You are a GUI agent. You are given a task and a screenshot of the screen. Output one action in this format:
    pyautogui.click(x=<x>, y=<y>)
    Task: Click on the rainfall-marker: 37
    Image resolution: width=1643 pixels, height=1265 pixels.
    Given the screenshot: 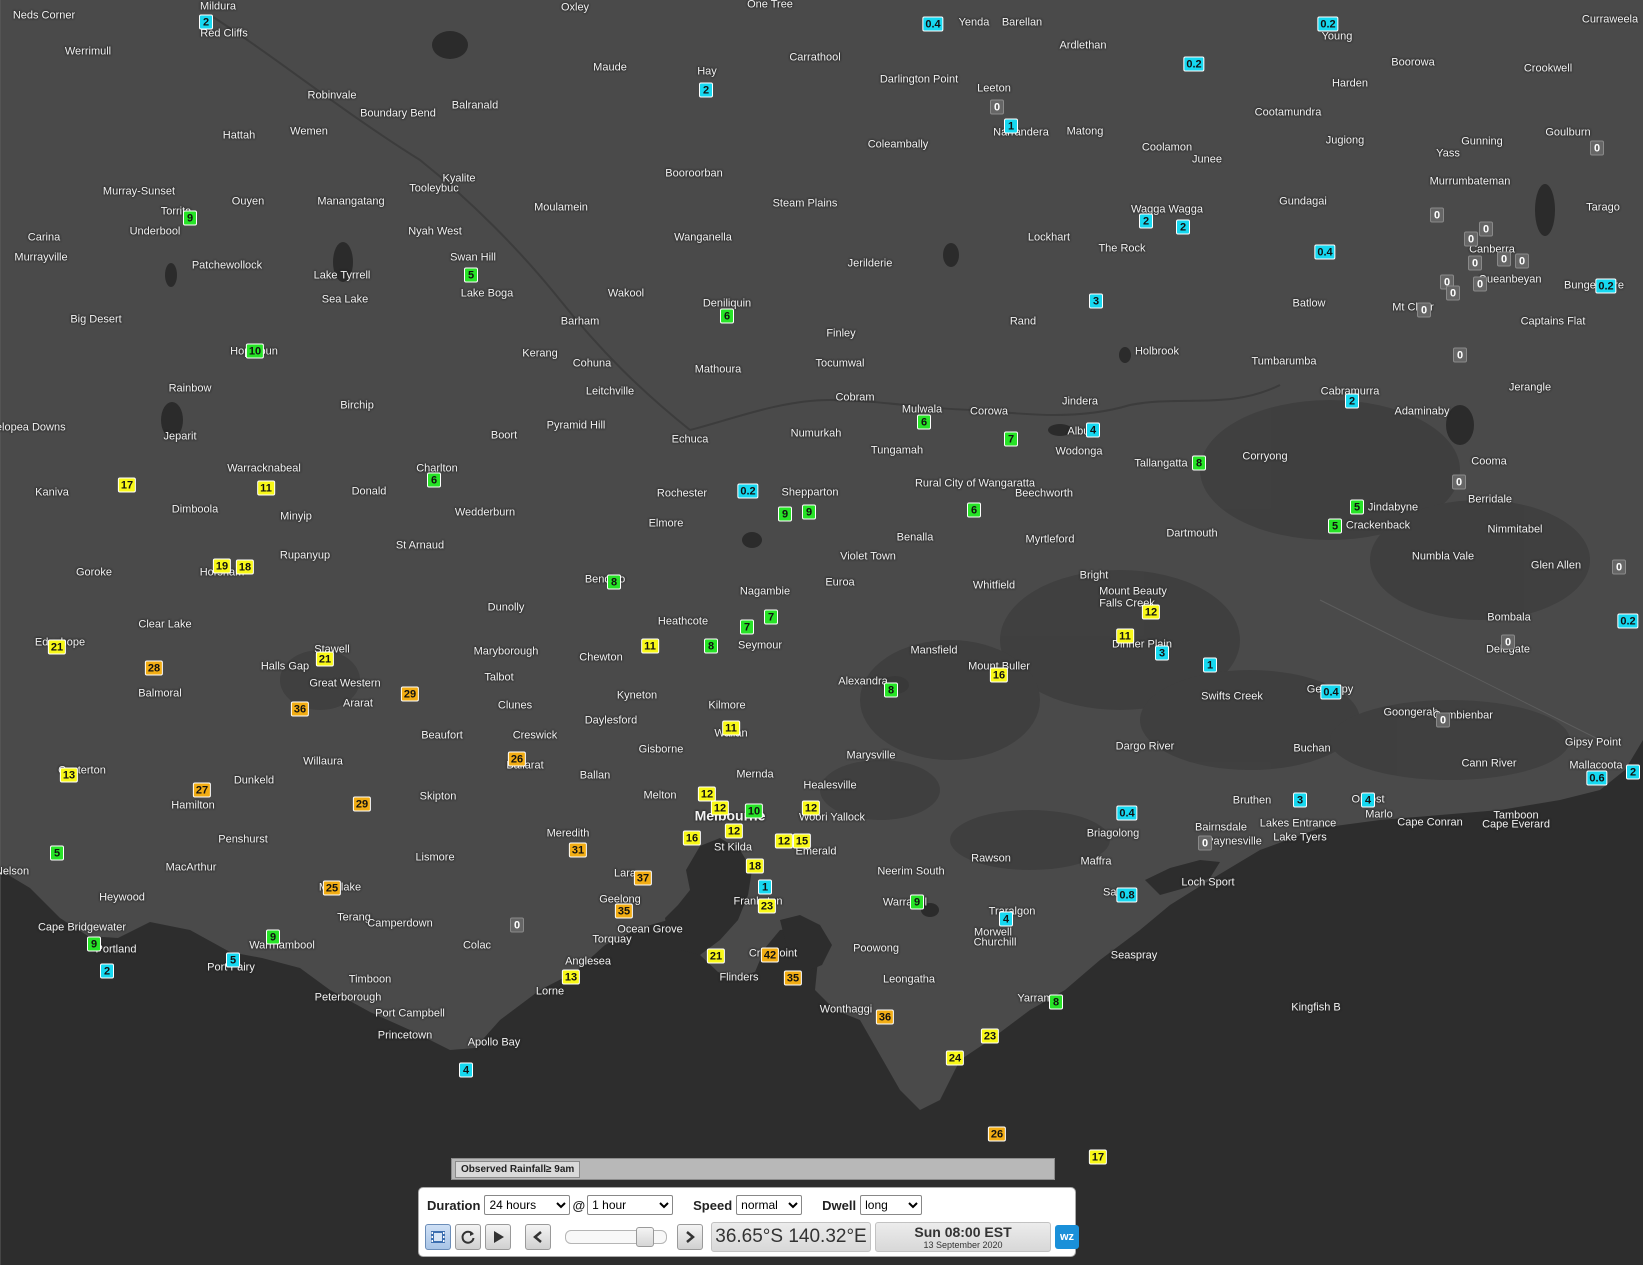 What is the action you would take?
    pyautogui.click(x=643, y=878)
    